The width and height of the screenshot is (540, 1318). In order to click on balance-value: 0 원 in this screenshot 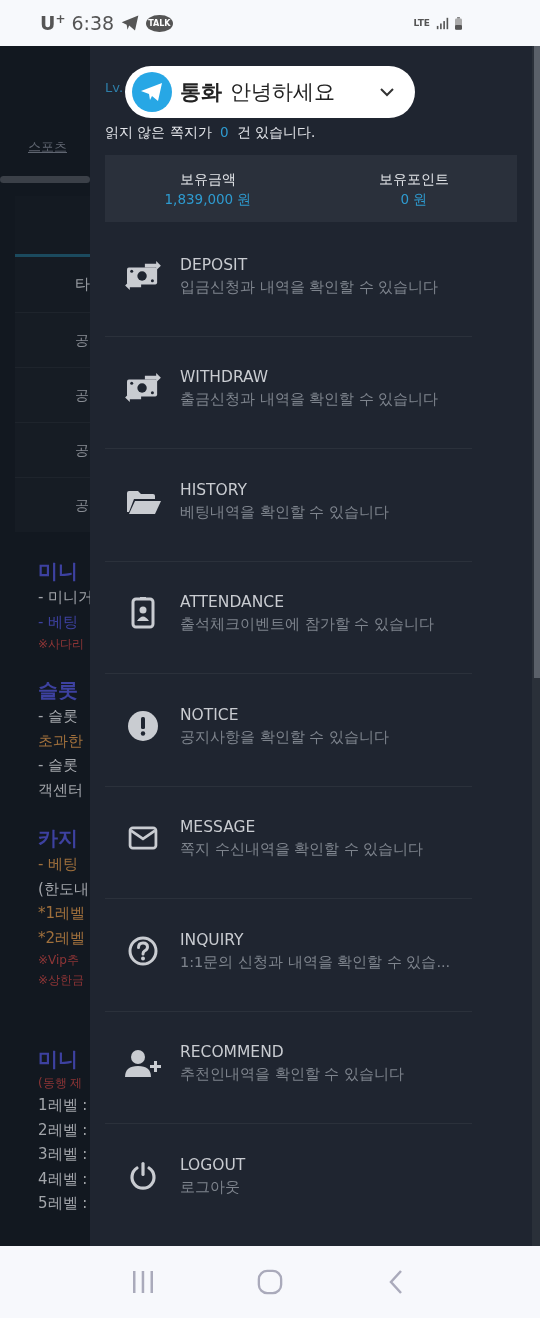, I will do `click(414, 199)`.